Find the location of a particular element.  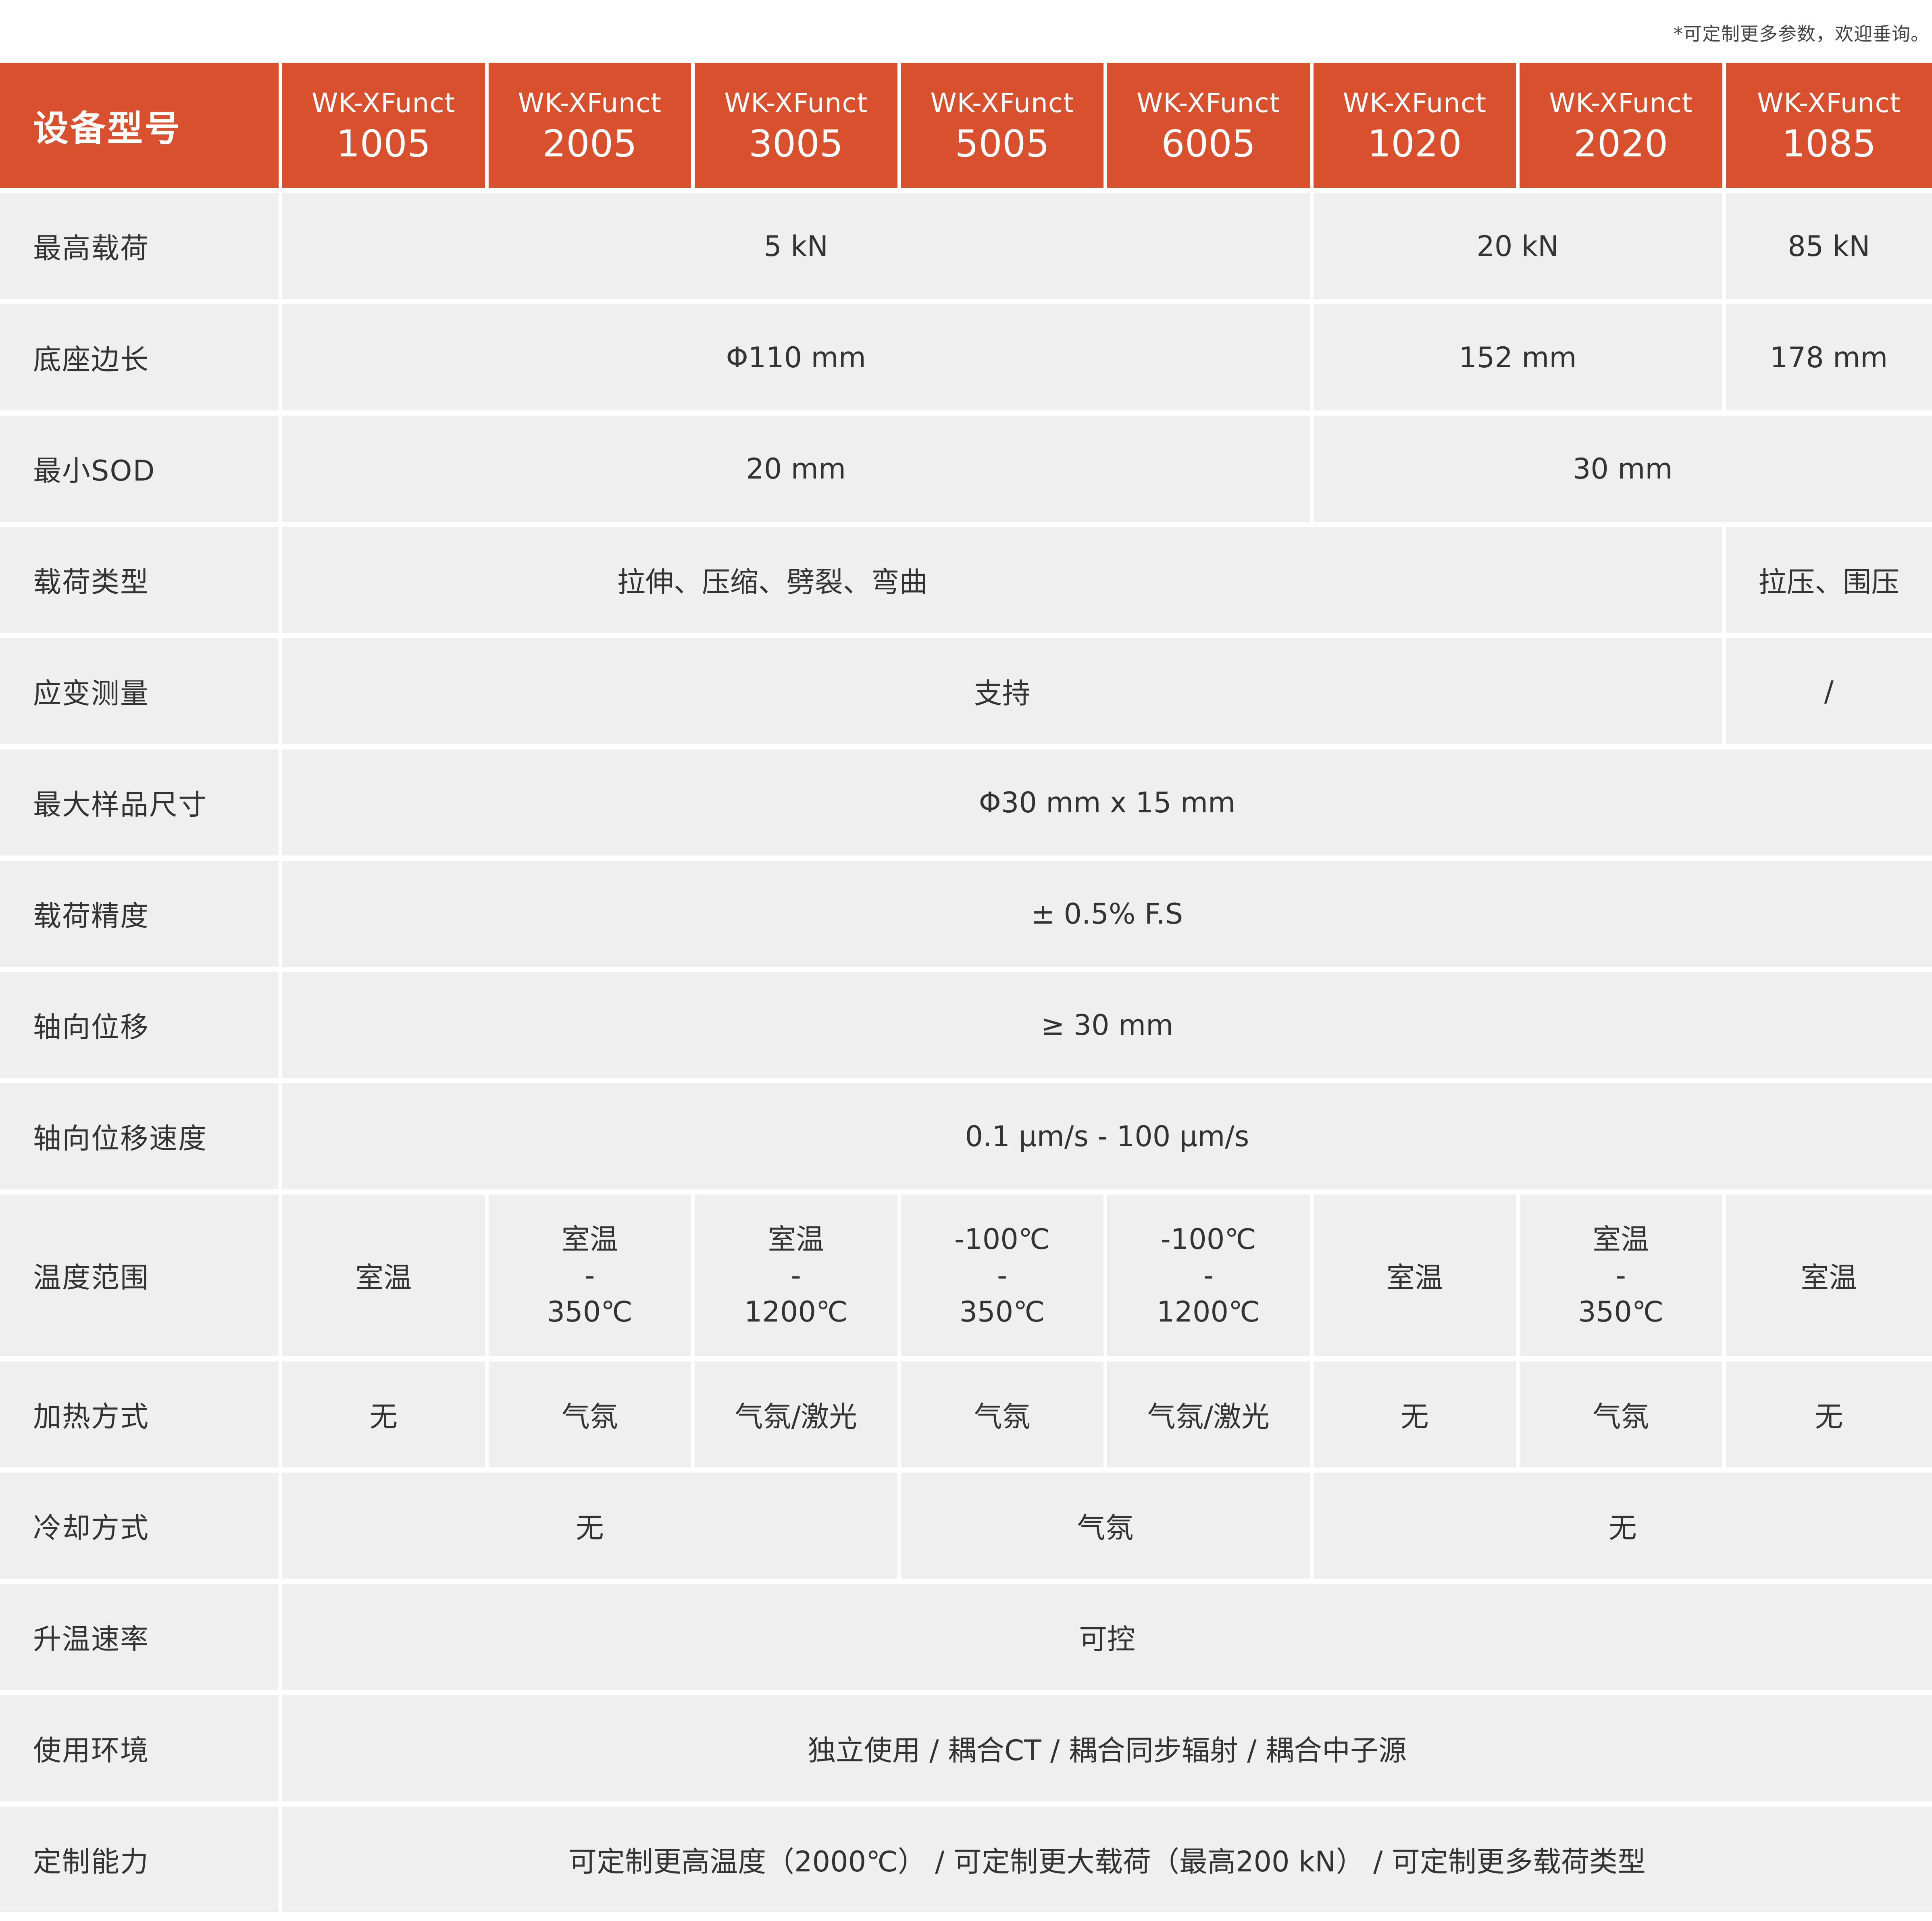

row-max-load: 最高载荷 5 kN 20 kN 85 kN is located at coordinates (966, 248).